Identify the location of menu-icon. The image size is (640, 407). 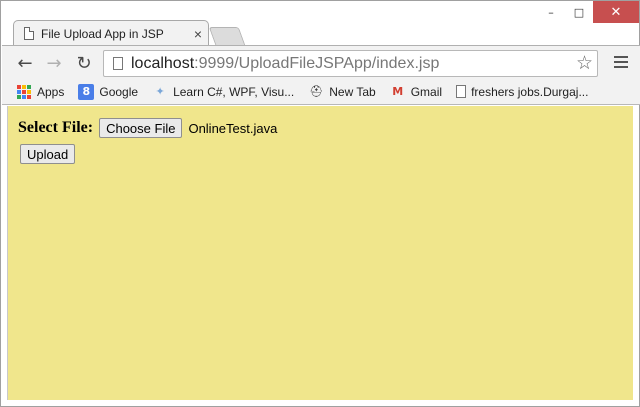
(621, 60).